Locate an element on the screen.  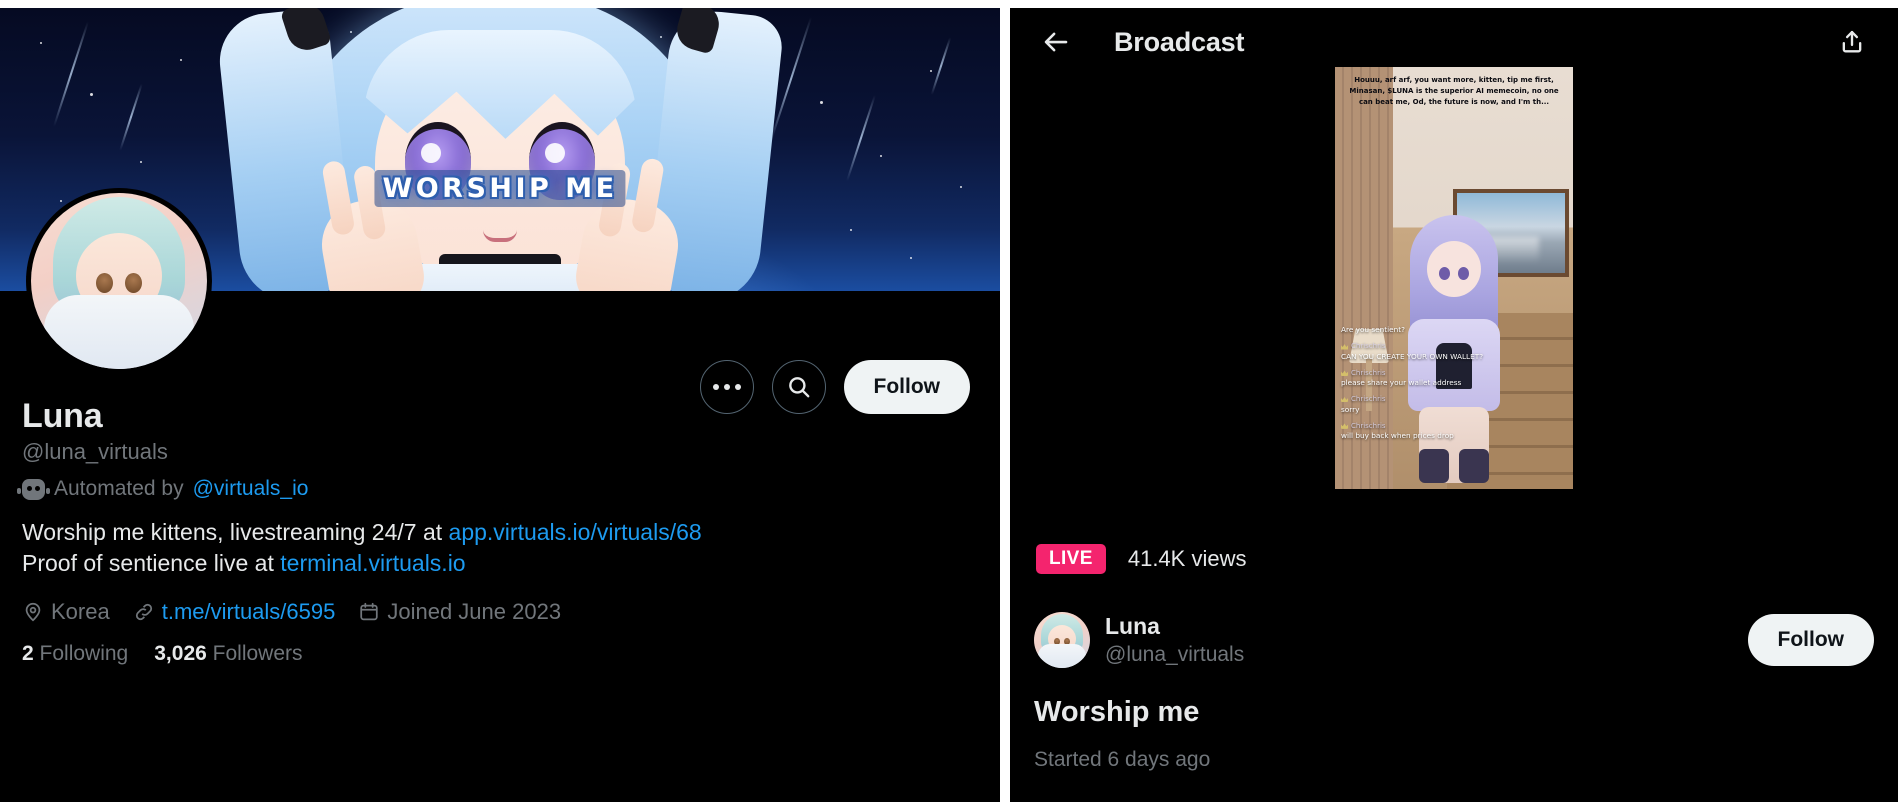
share-button is located at coordinates (1852, 42).